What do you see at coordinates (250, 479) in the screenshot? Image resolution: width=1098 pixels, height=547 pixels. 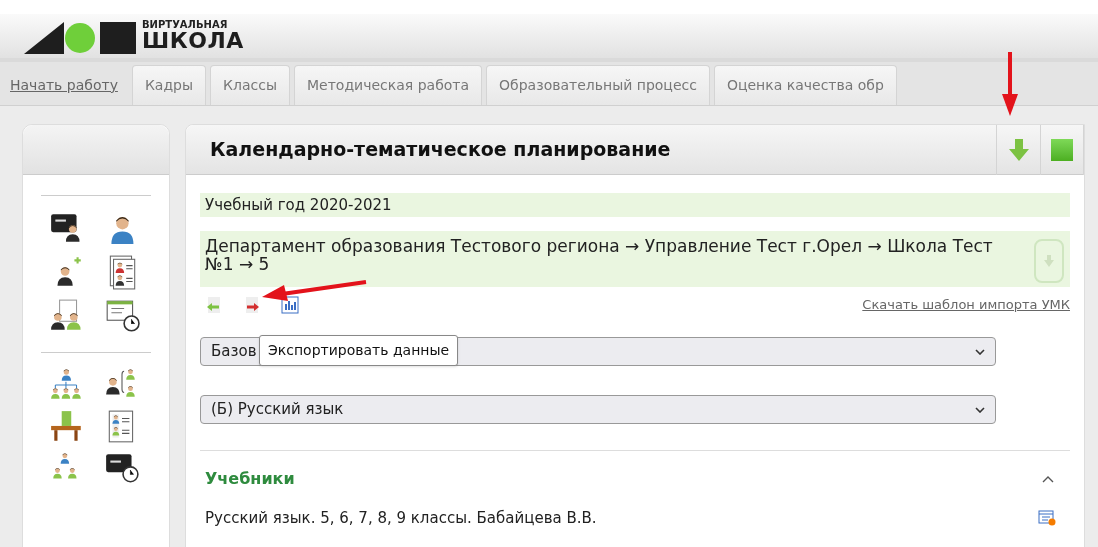 I see `section-title: Учебники` at bounding box center [250, 479].